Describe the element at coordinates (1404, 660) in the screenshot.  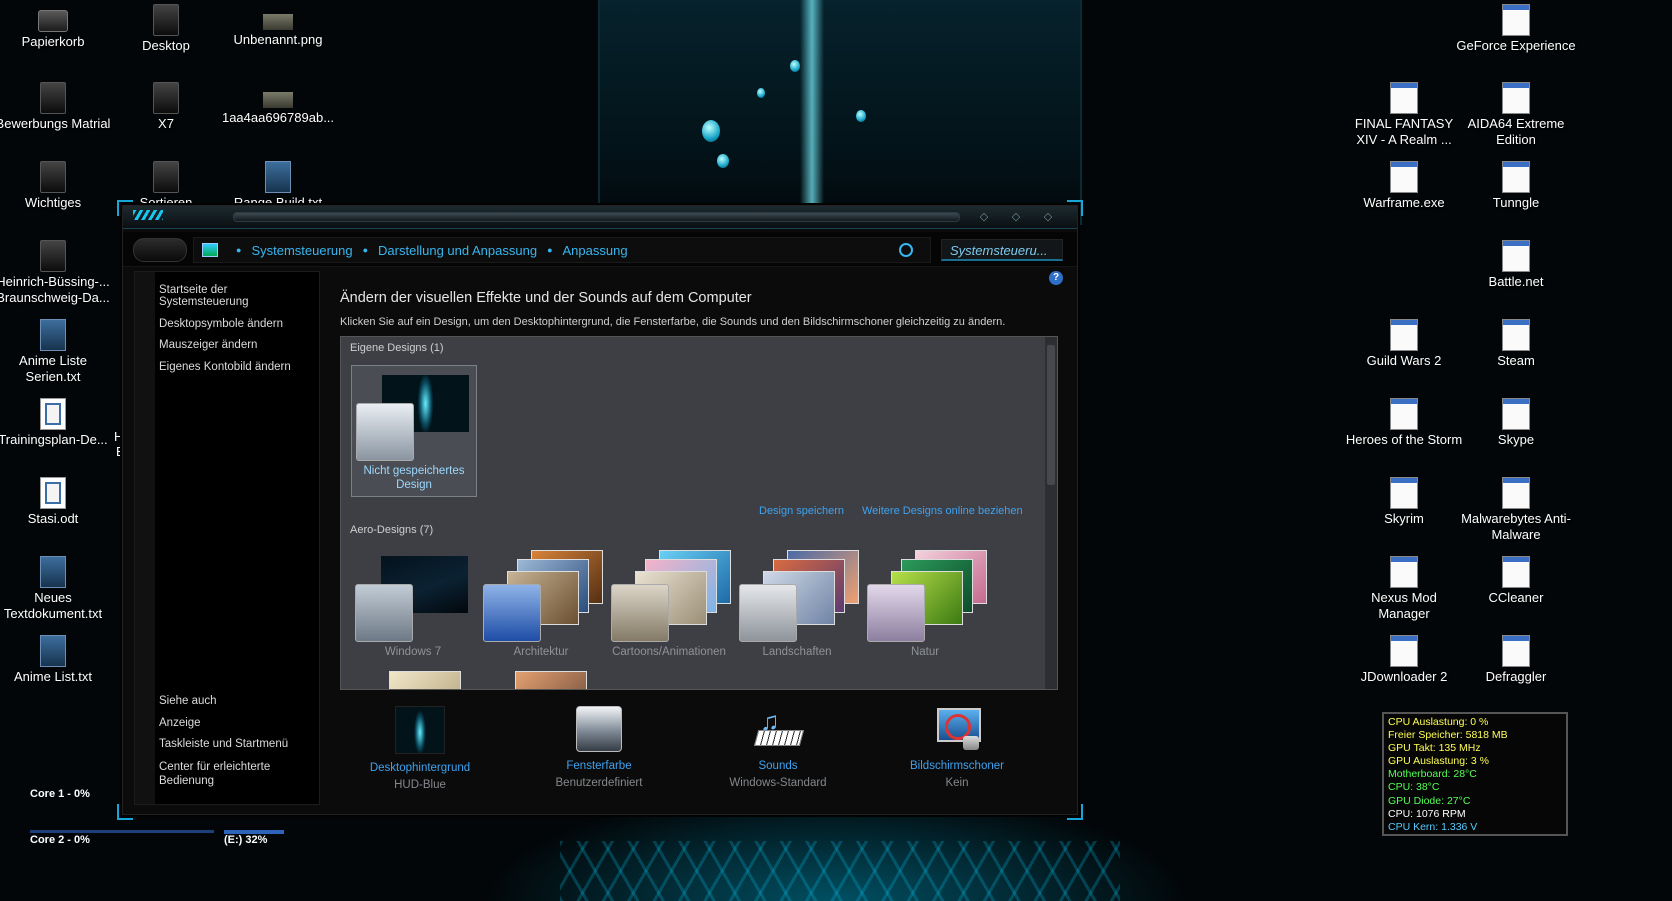
I see `desktop-icon: JDownloader 2` at that location.